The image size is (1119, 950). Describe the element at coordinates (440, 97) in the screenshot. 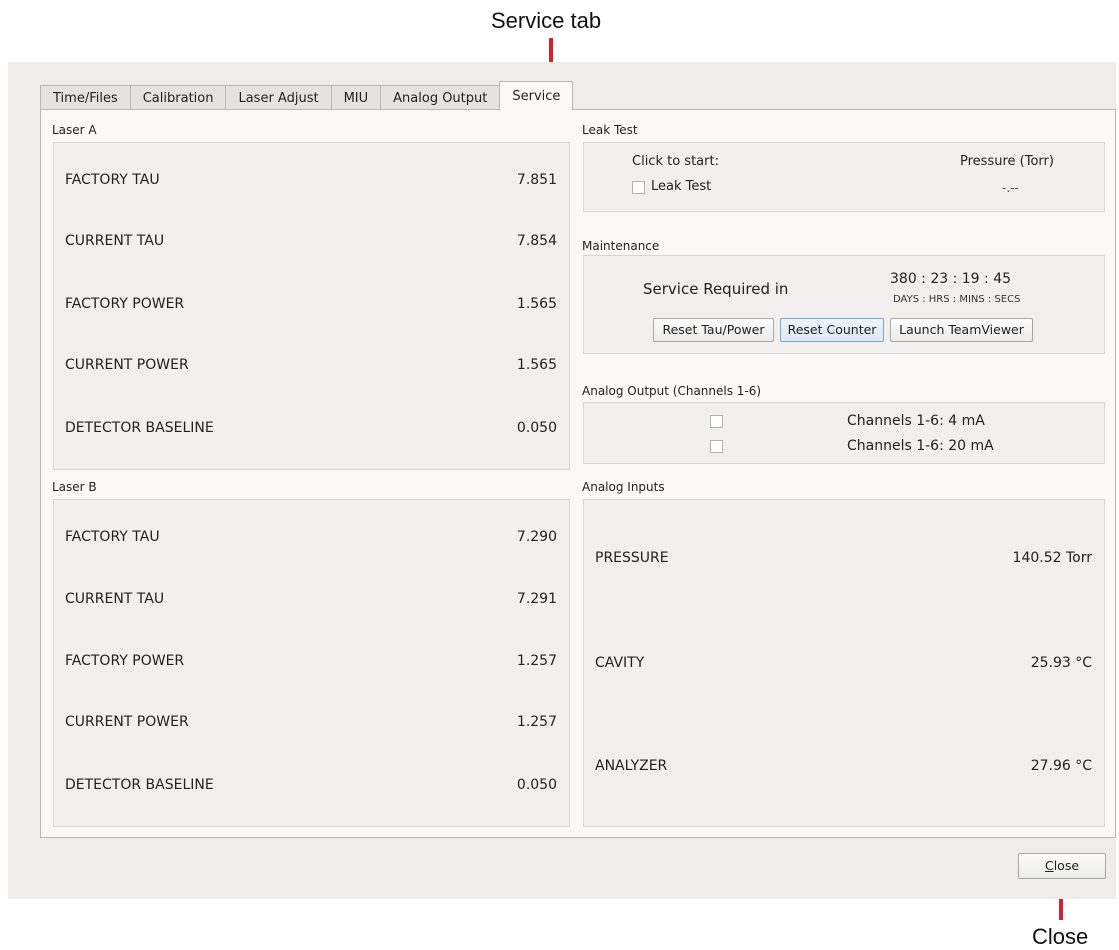

I see `tab-analog-output: Analog Output` at that location.